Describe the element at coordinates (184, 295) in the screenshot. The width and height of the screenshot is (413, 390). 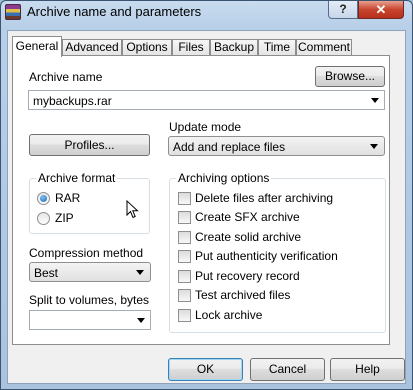
I see `test-archived-checkbox` at that location.